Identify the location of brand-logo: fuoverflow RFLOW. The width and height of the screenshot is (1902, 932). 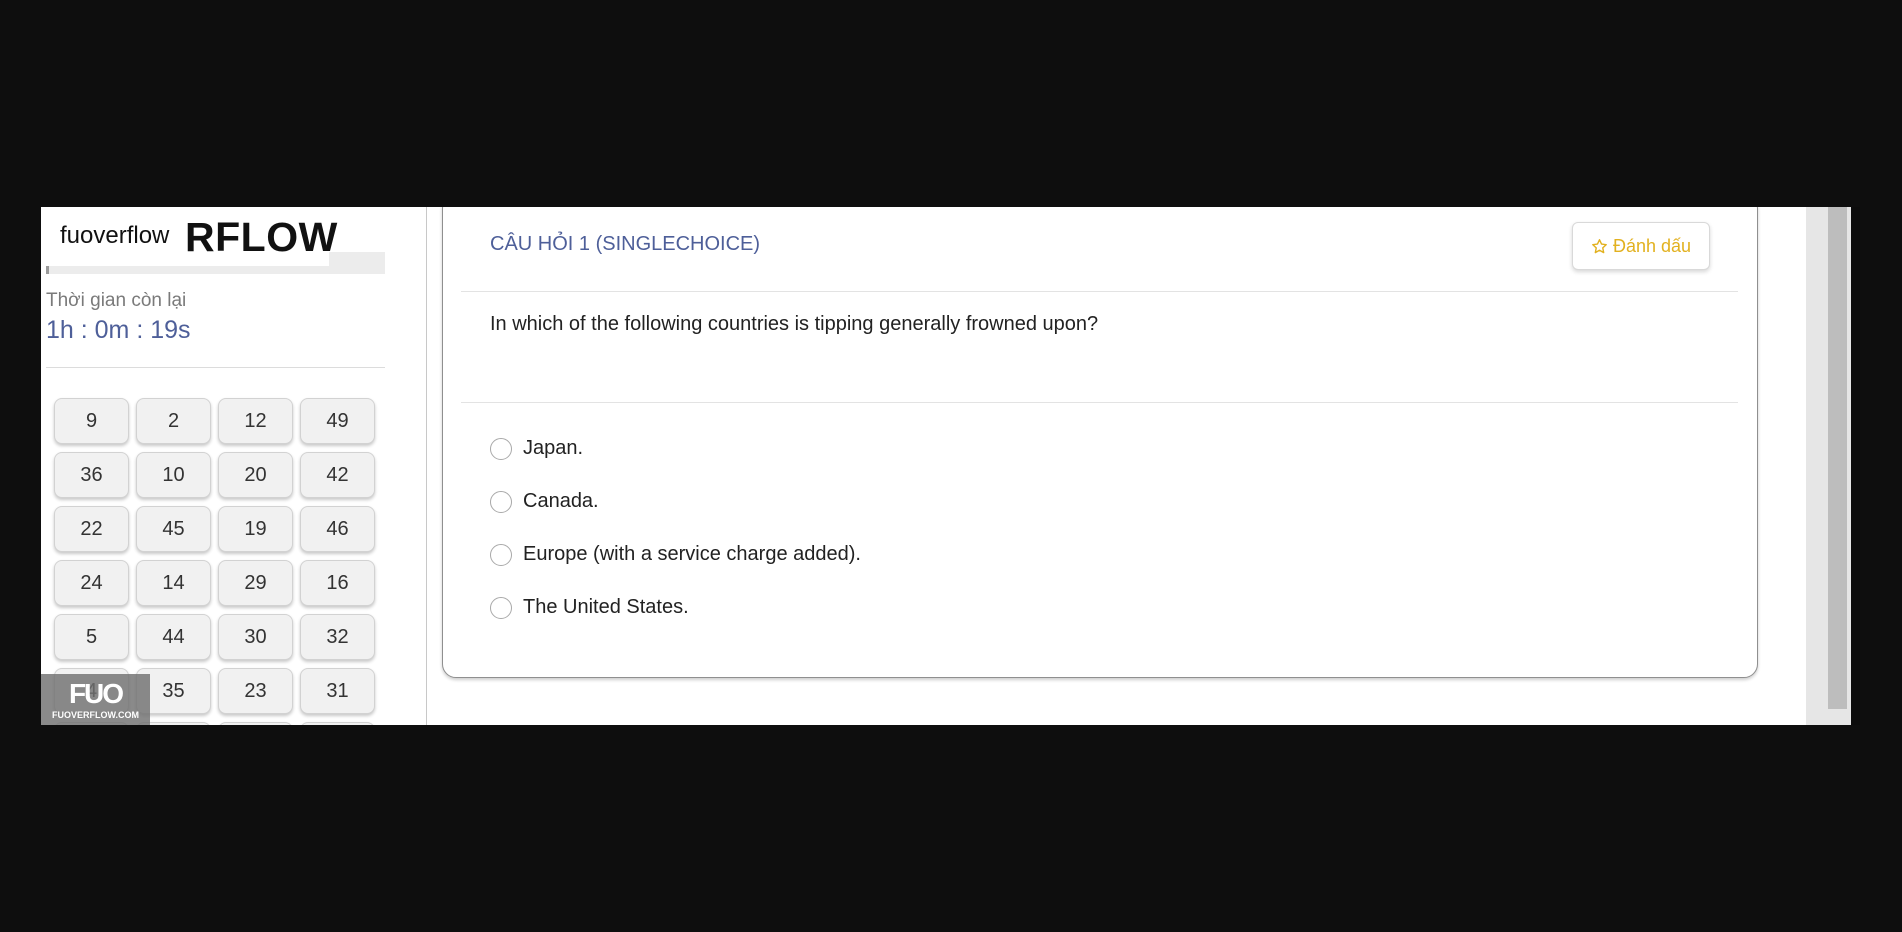
(191, 236).